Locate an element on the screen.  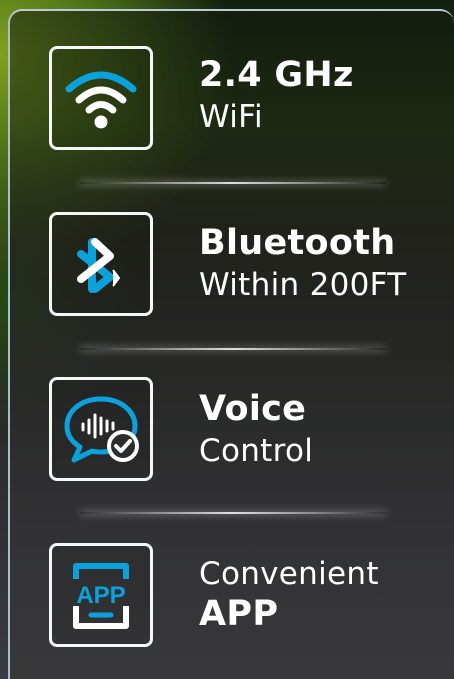
app-icon-box: APP is located at coordinates (101, 595).